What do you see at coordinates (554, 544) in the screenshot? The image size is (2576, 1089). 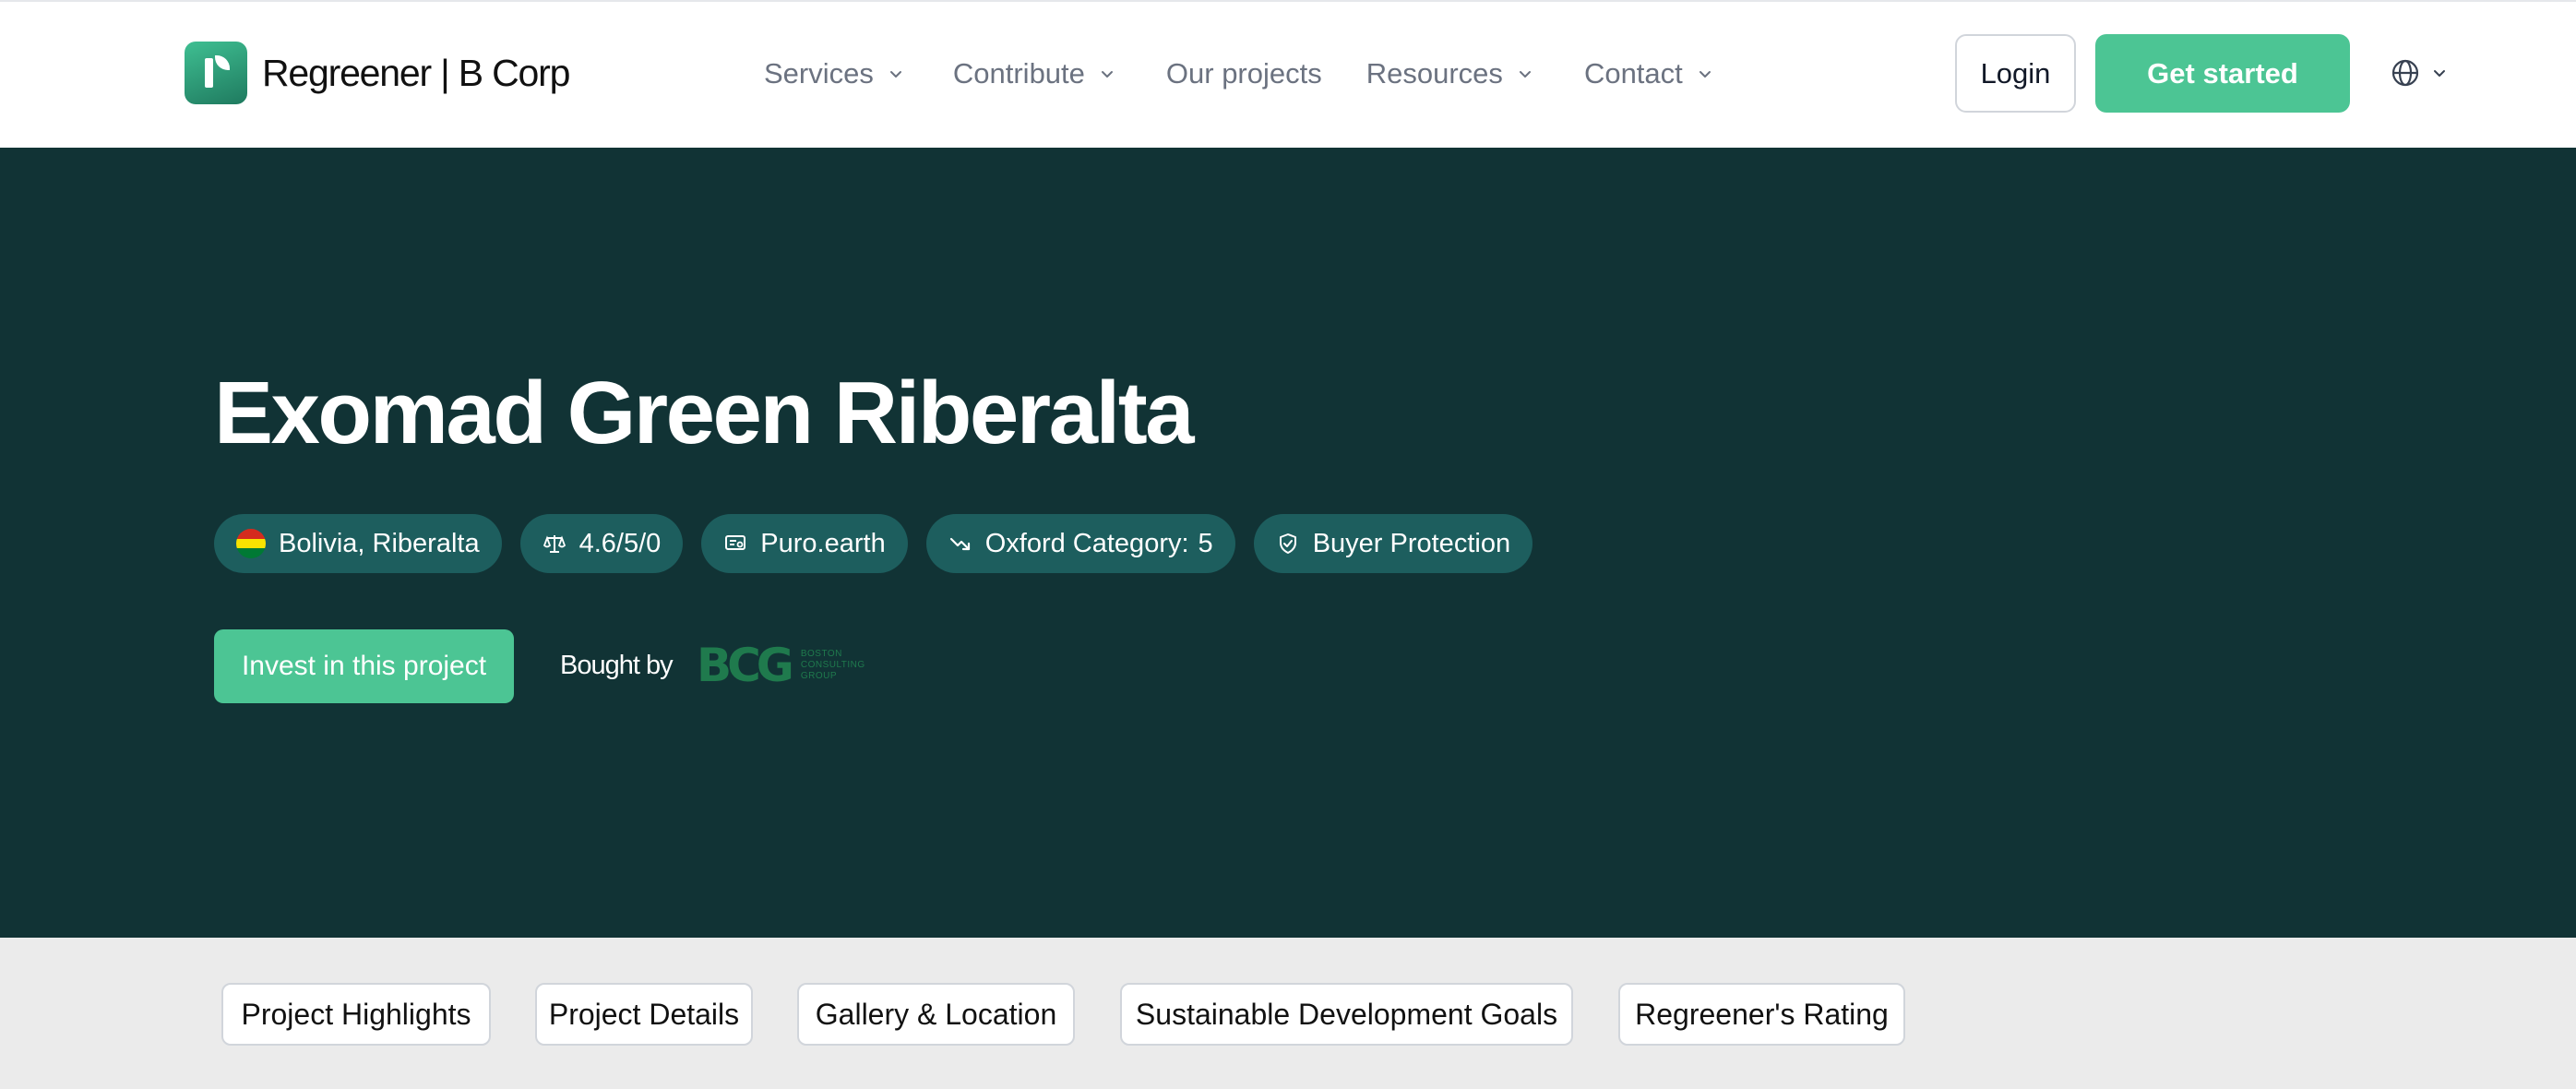 I see `scale-icon` at bounding box center [554, 544].